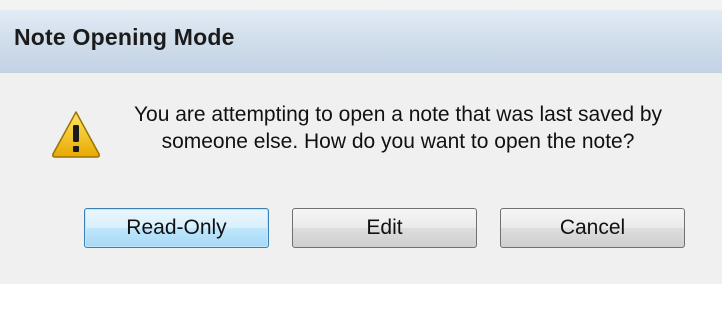 The width and height of the screenshot is (728, 309). What do you see at coordinates (384, 228) in the screenshot?
I see `edit-button: Edit` at bounding box center [384, 228].